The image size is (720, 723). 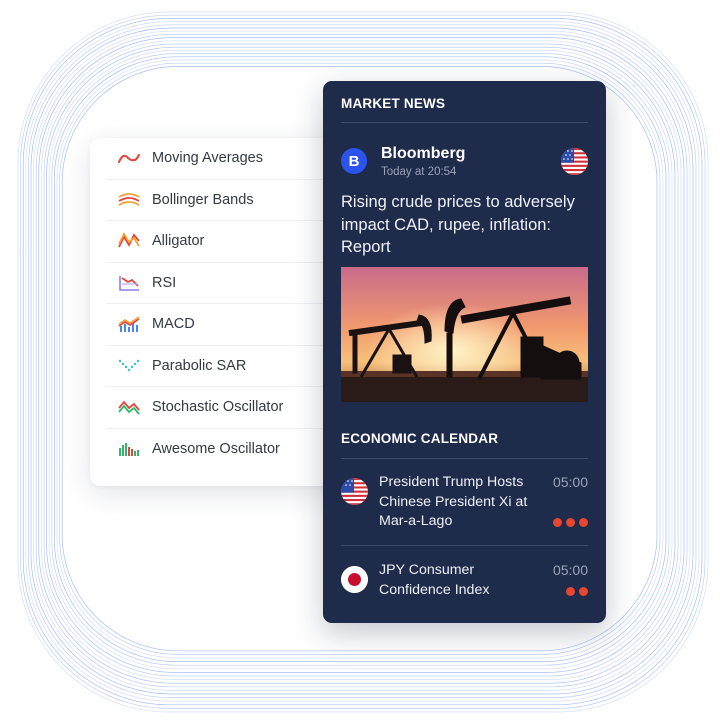 I want to click on stochastic-oscillator-icon, so click(x=130, y=407).